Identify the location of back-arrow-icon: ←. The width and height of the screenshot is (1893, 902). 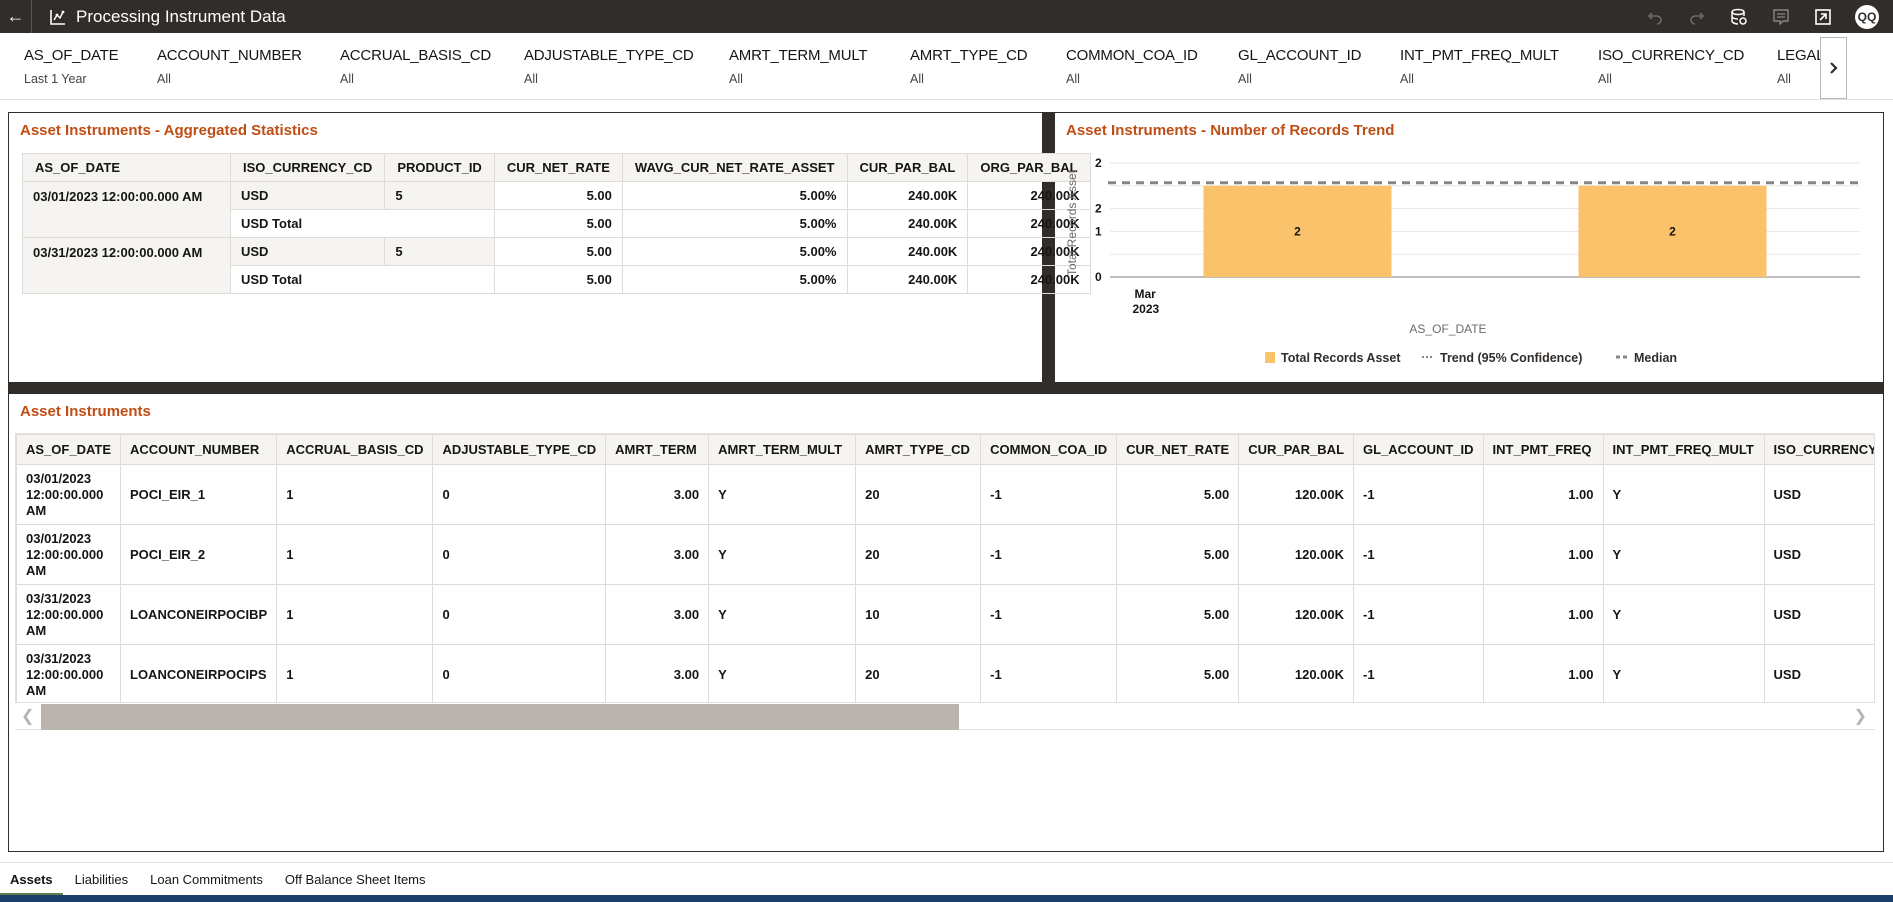
(15, 16).